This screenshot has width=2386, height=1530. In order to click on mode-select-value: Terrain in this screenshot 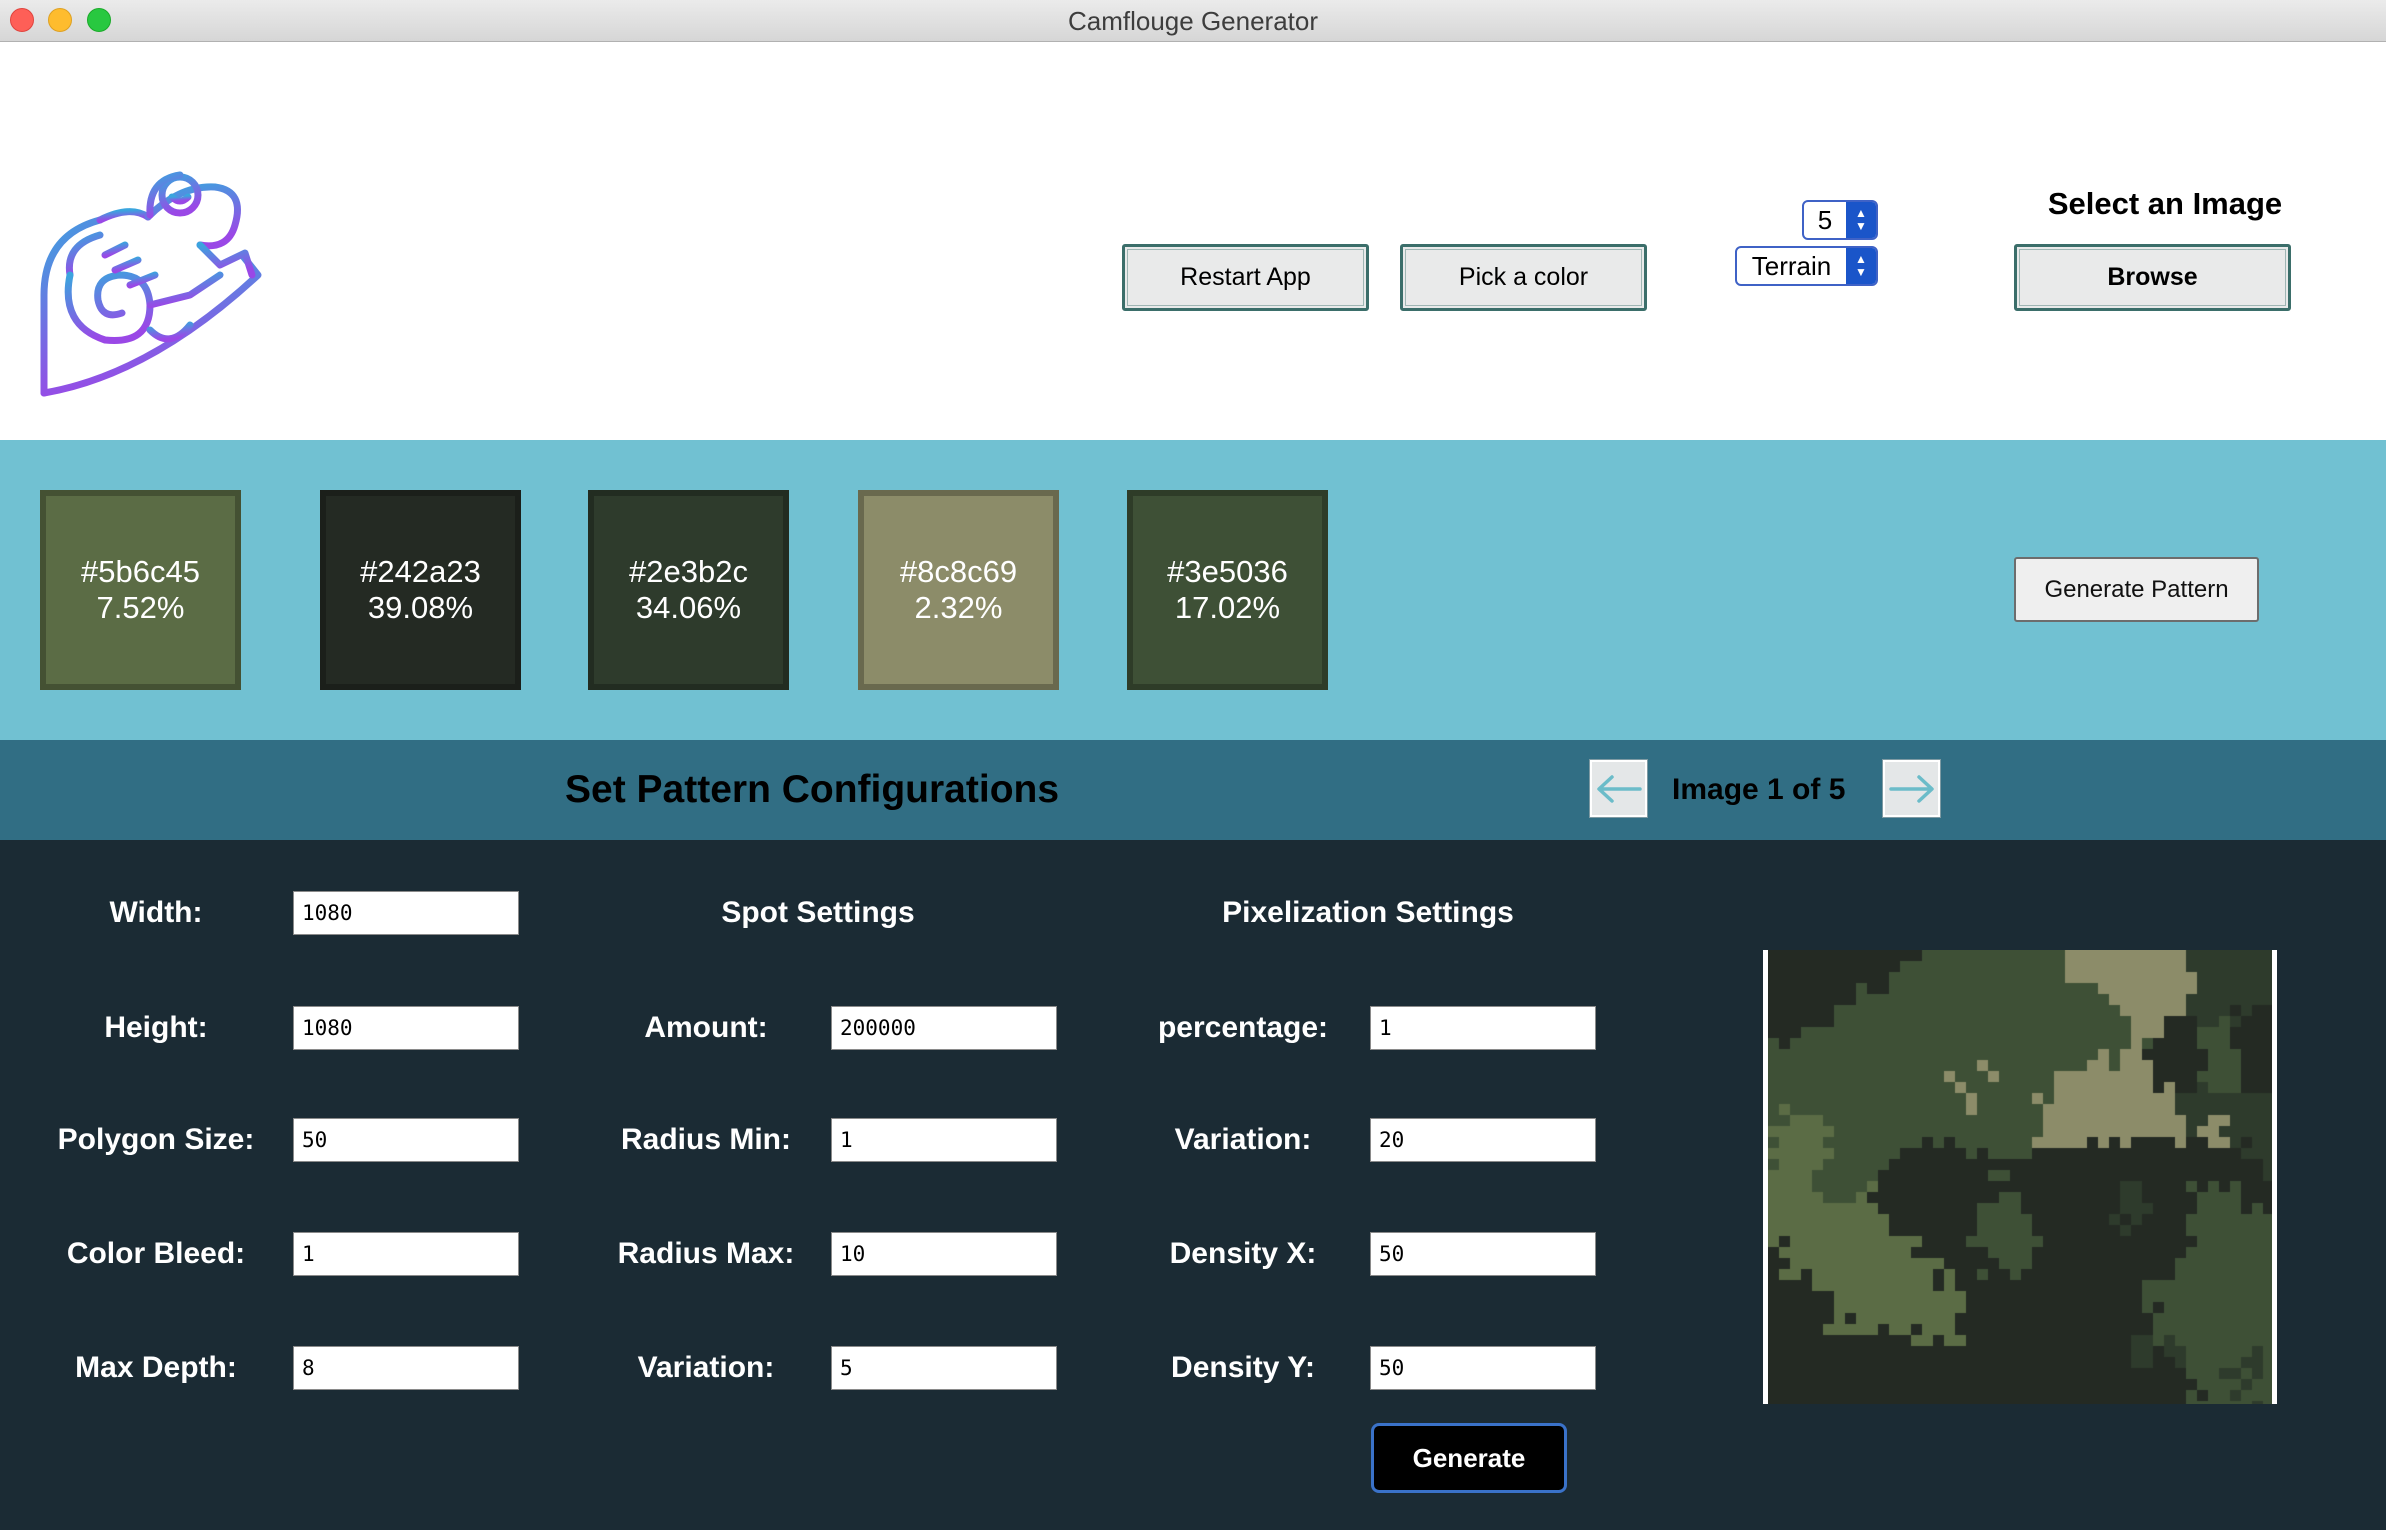, I will do `click(1791, 265)`.